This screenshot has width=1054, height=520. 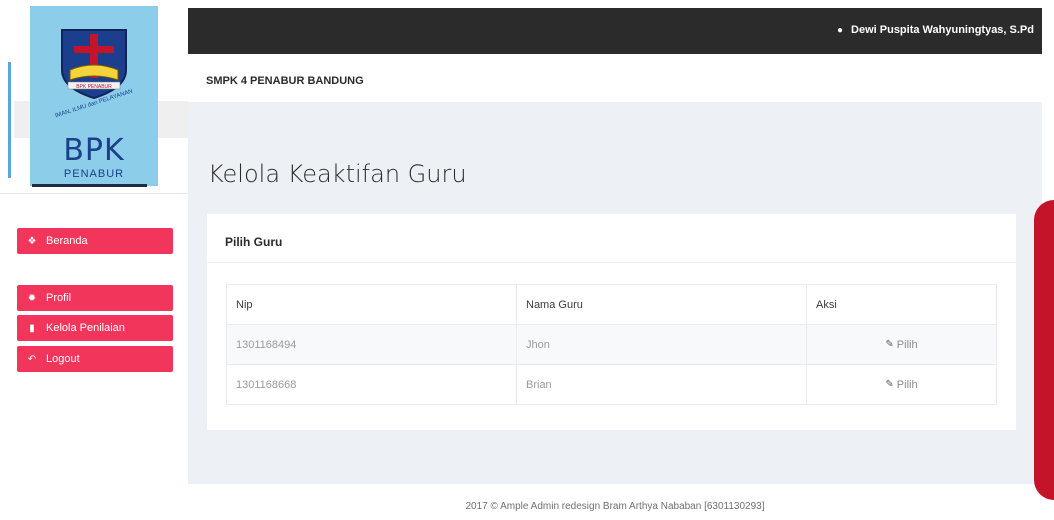 What do you see at coordinates (32, 359) in the screenshot?
I see `reply-icon: ↶` at bounding box center [32, 359].